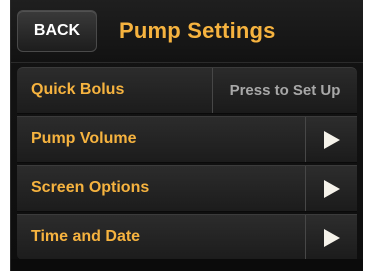 The height and width of the screenshot is (271, 370). What do you see at coordinates (86, 236) in the screenshot?
I see `menu-item-label: Time and Date` at bounding box center [86, 236].